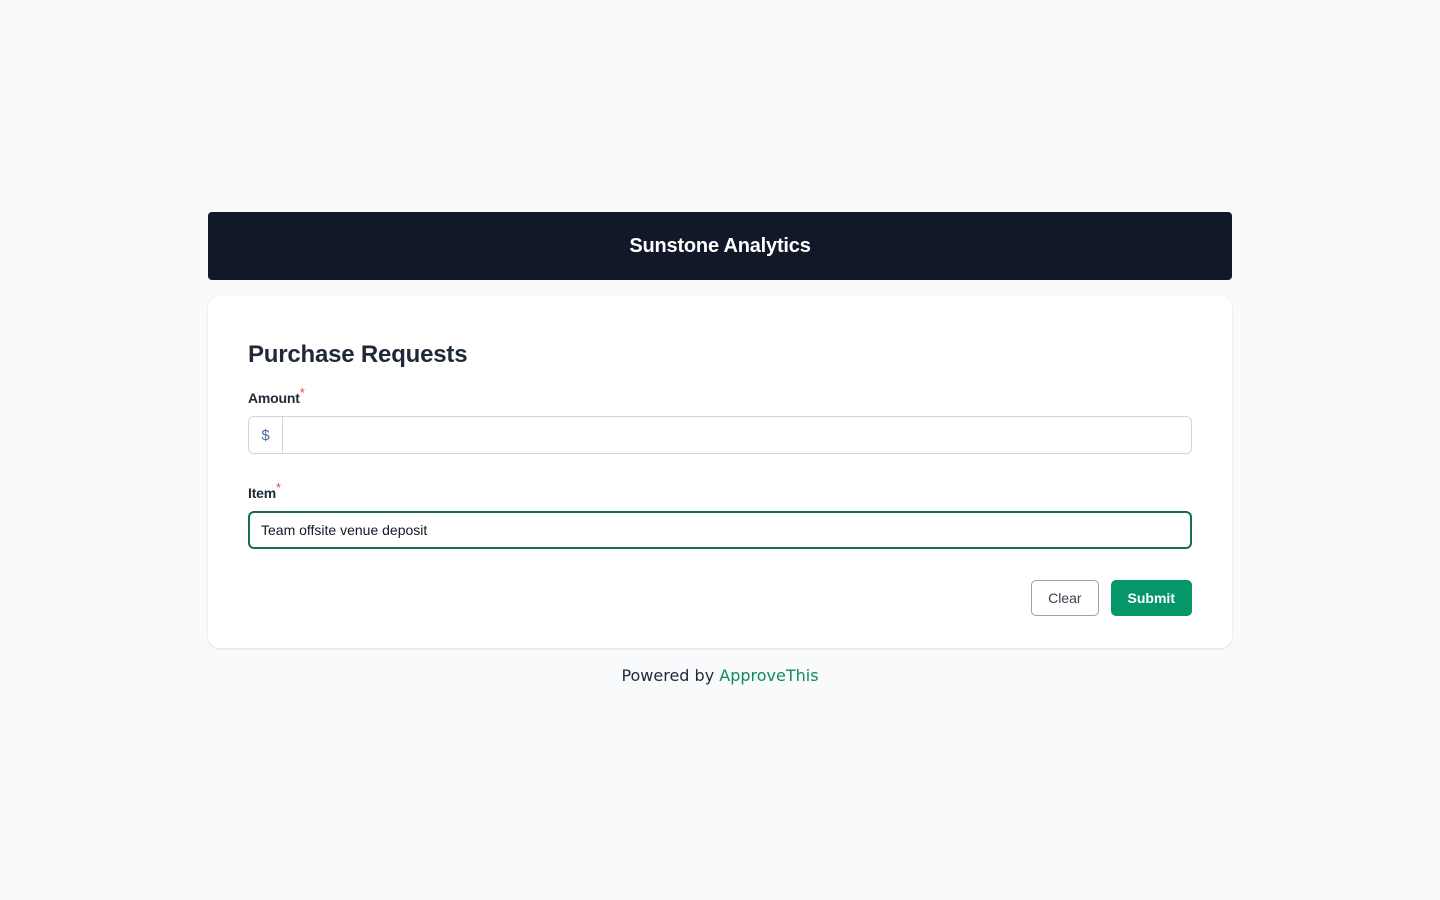 Image resolution: width=1440 pixels, height=900 pixels. What do you see at coordinates (768, 675) in the screenshot?
I see `approvethis-link: ApproveThis` at bounding box center [768, 675].